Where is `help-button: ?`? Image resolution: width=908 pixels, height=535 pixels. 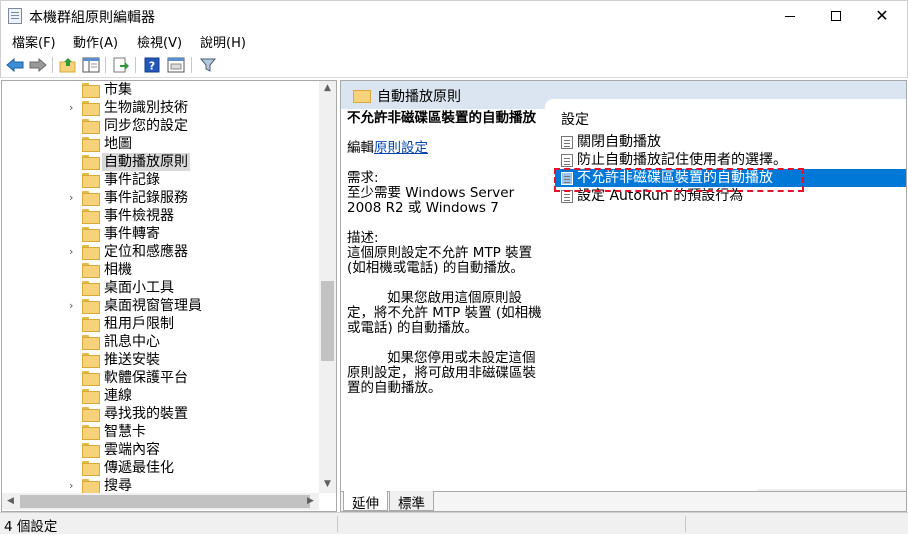 help-button: ? is located at coordinates (152, 65).